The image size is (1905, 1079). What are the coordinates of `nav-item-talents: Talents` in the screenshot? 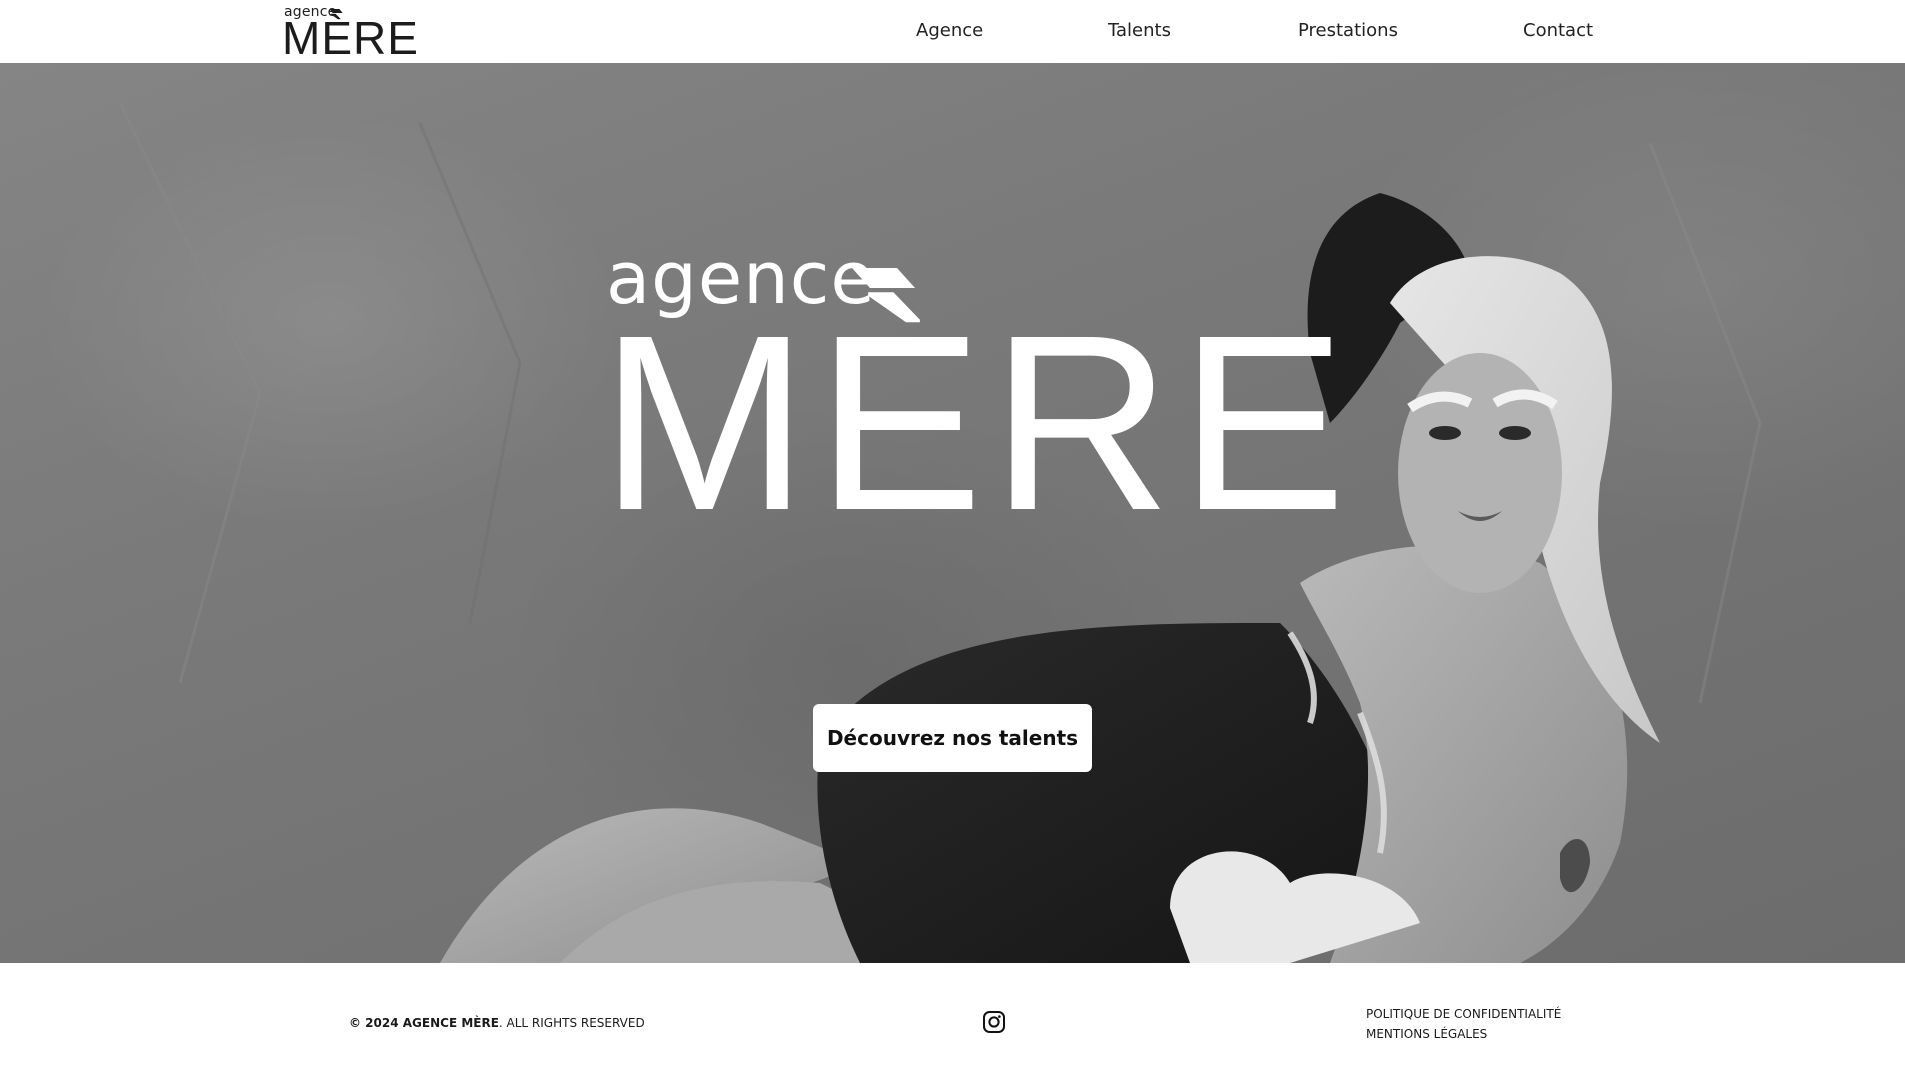 It's located at (1139, 31).